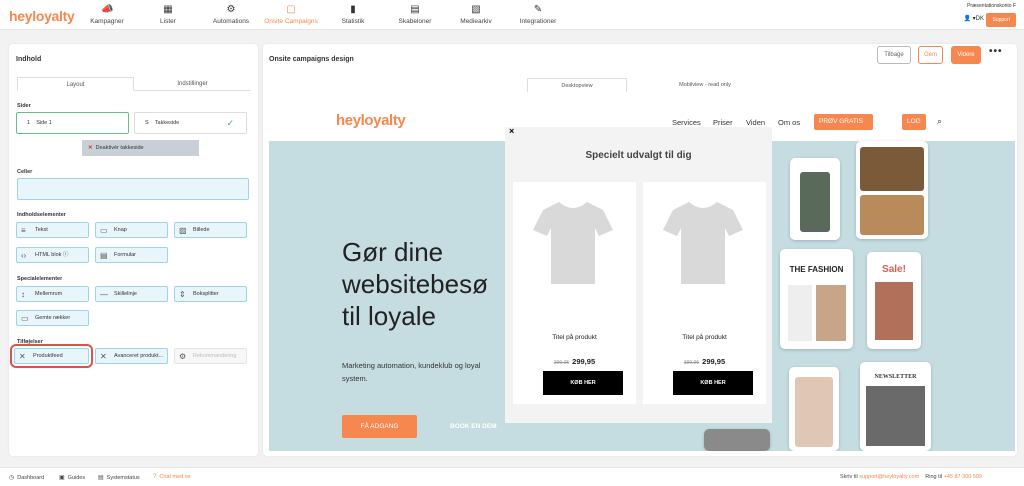 The height and width of the screenshot is (486, 1024). What do you see at coordinates (104, 255) in the screenshot?
I see `form-icon: ▤` at bounding box center [104, 255].